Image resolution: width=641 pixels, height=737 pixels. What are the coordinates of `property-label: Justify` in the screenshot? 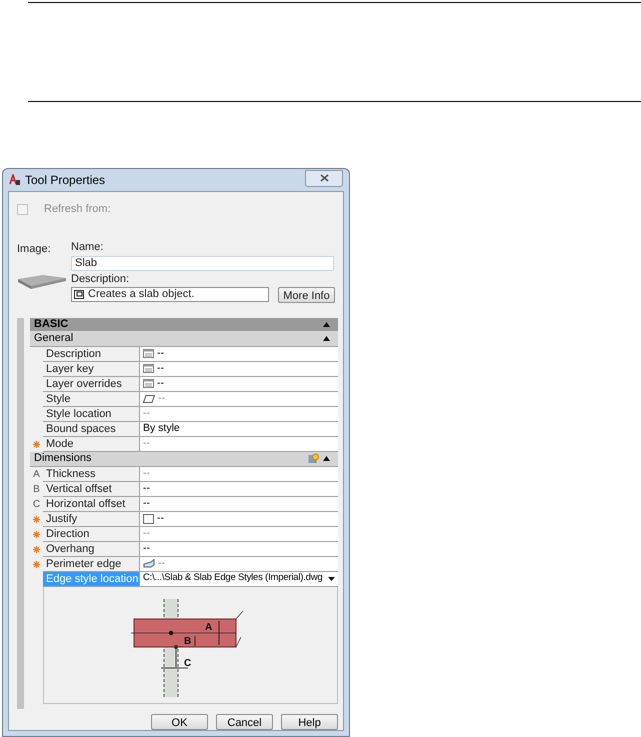 It's located at (91, 519).